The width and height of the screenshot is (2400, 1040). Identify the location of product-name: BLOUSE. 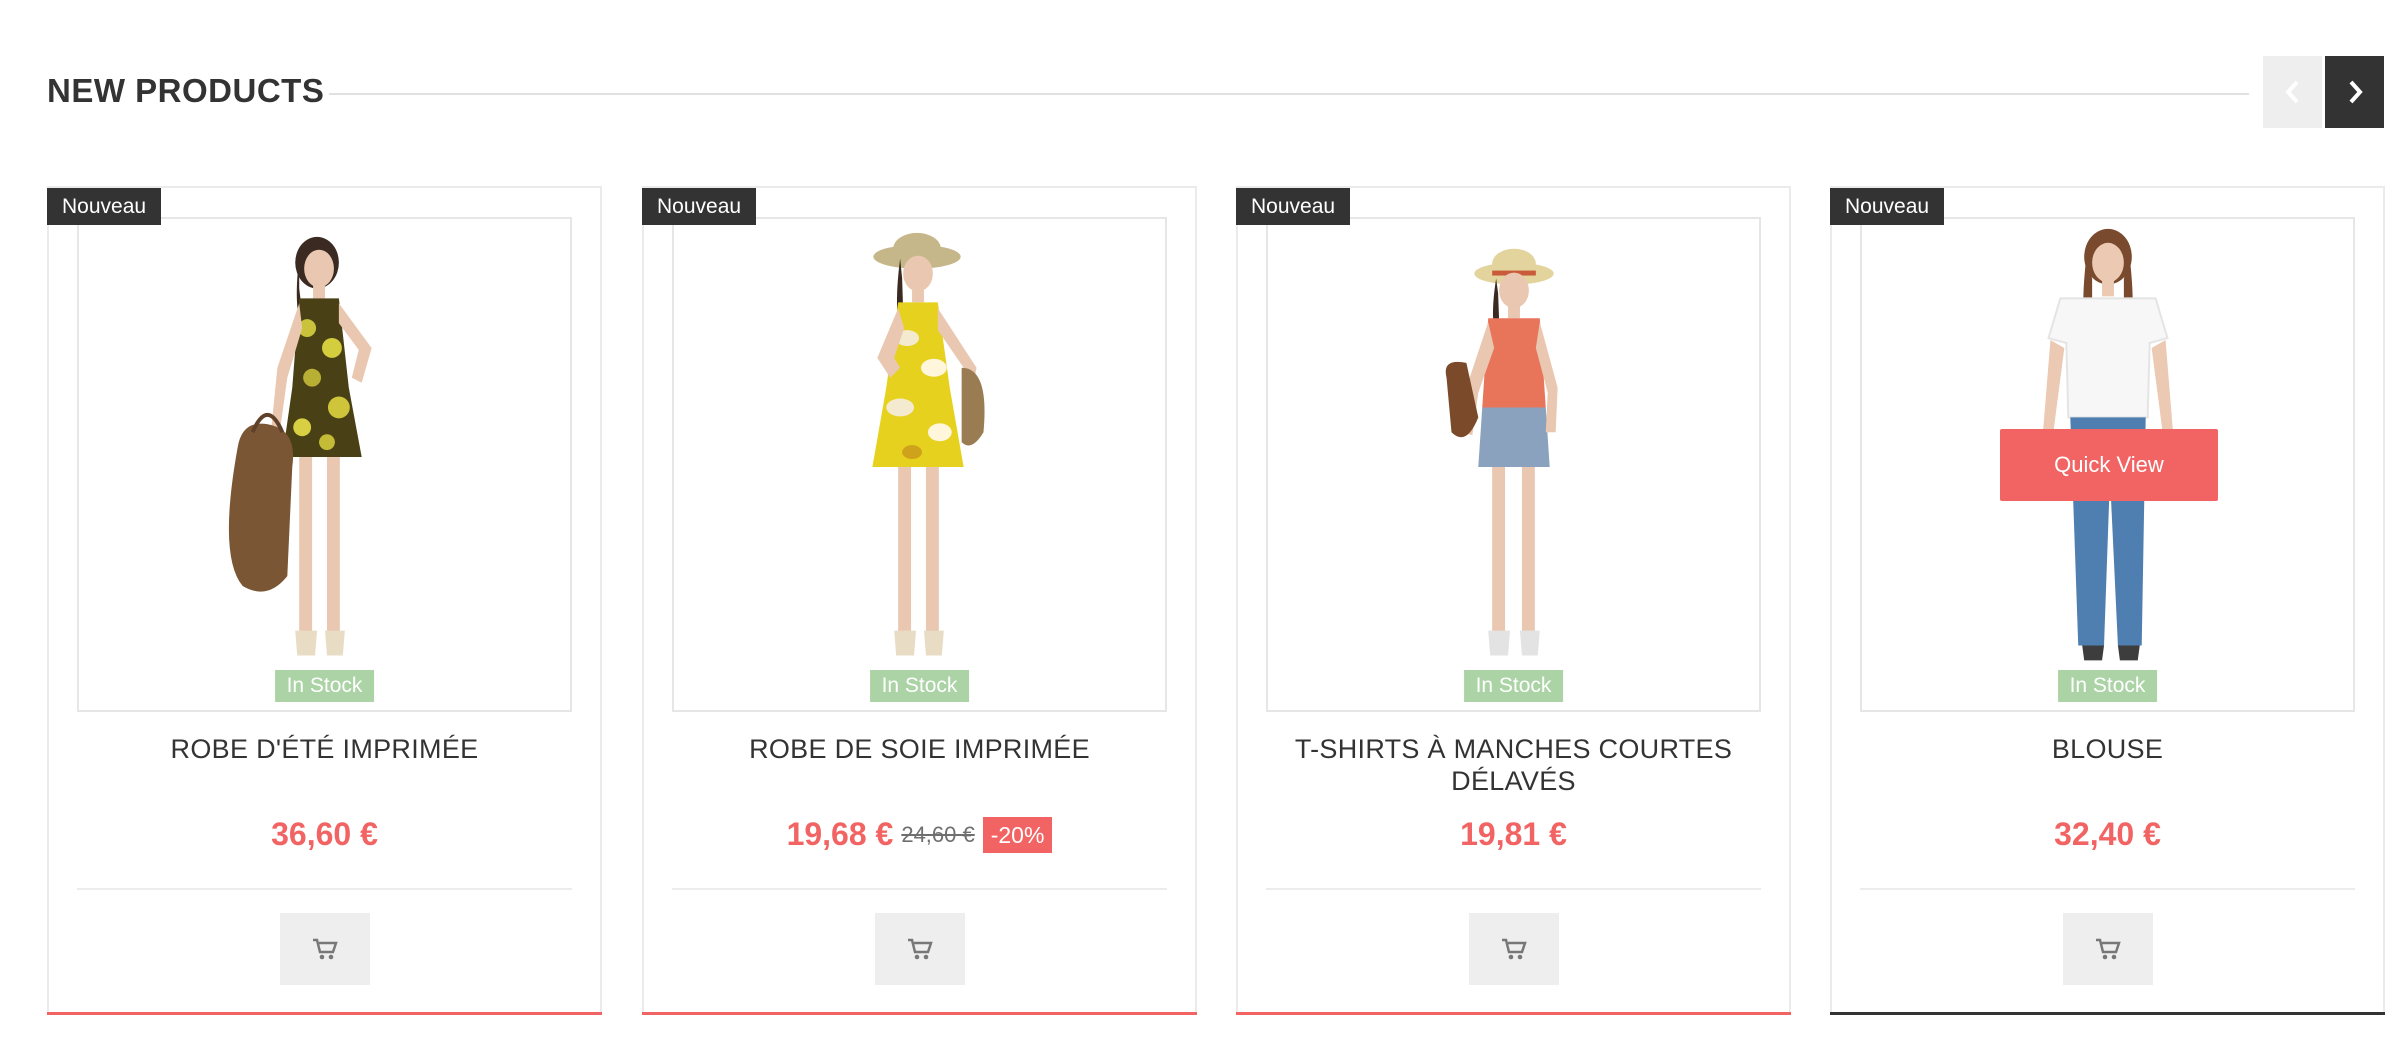
(2107, 749).